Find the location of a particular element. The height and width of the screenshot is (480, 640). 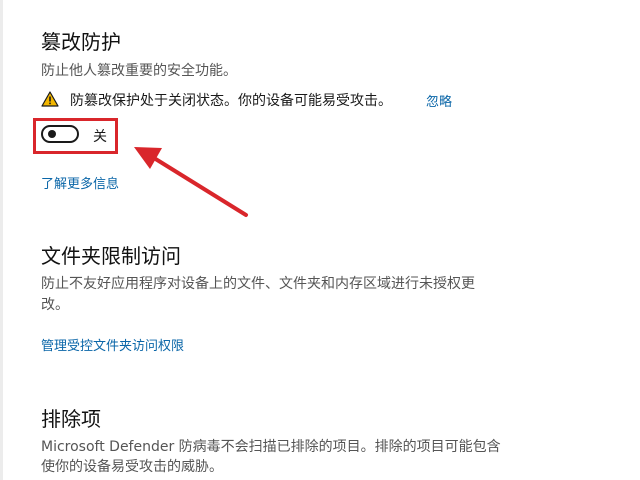

tamper-protection-description: 防止他人篡改重要的安全功能。 is located at coordinates (139, 71).